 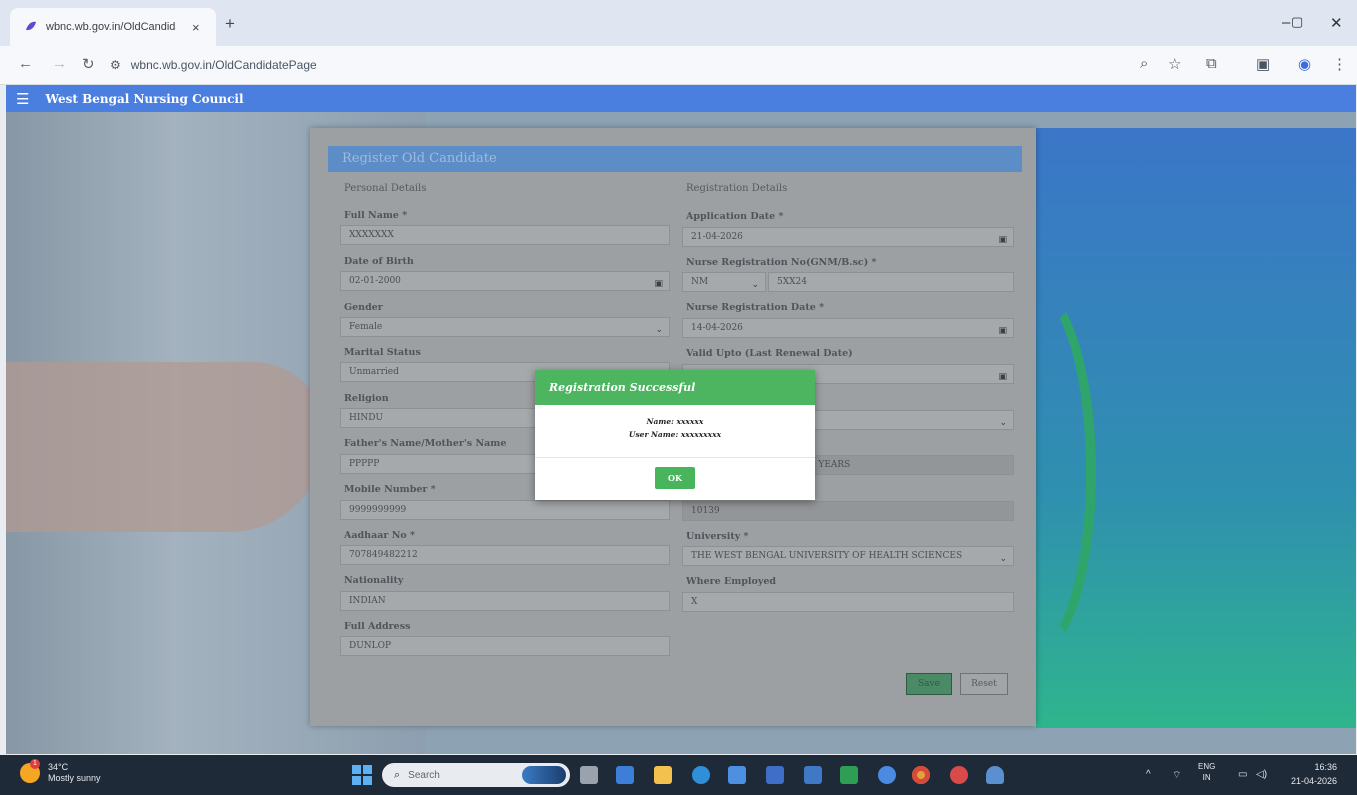 What do you see at coordinates (737, 188) in the screenshot?
I see `registration-section-title: Registration Details` at bounding box center [737, 188].